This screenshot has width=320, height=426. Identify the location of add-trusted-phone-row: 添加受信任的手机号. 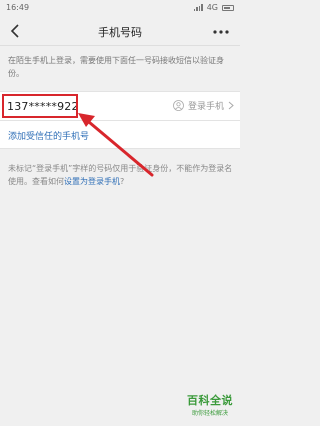
(120, 135).